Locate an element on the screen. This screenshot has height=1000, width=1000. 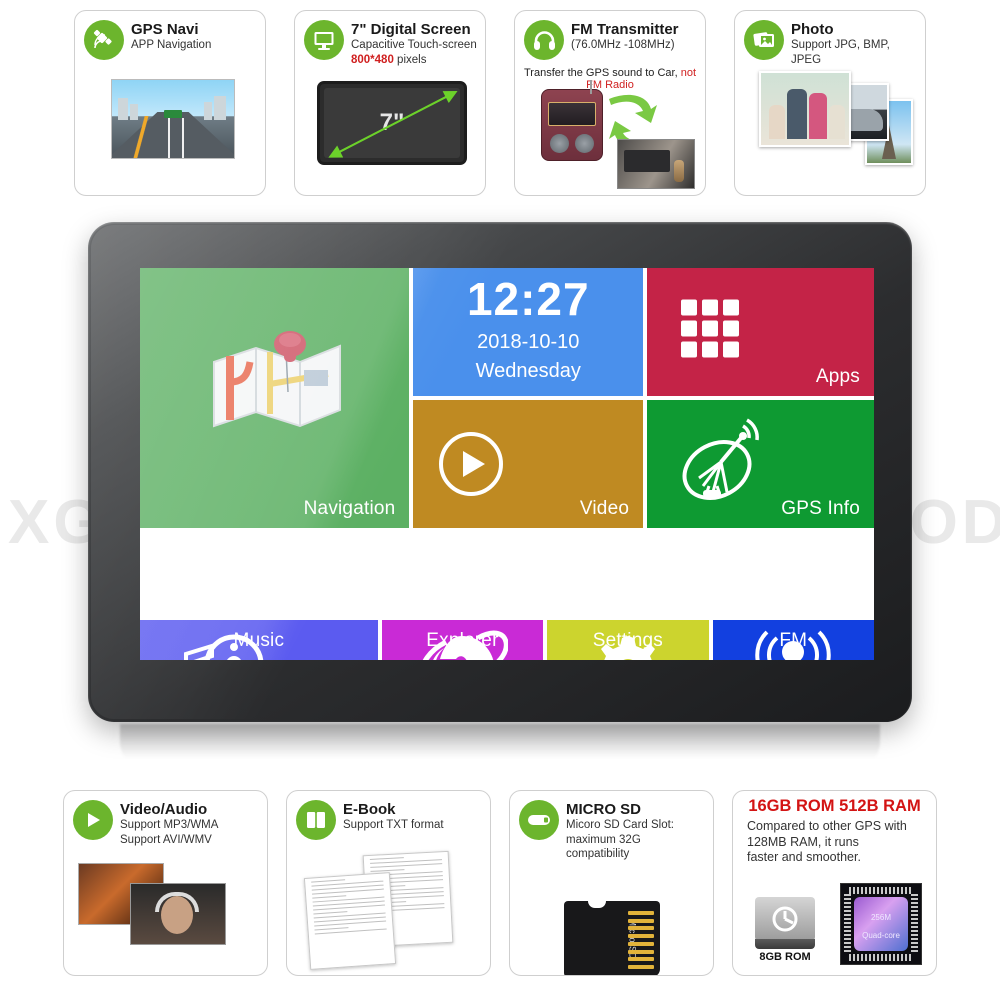
photo-stack-artwork is located at coordinates (830, 129).